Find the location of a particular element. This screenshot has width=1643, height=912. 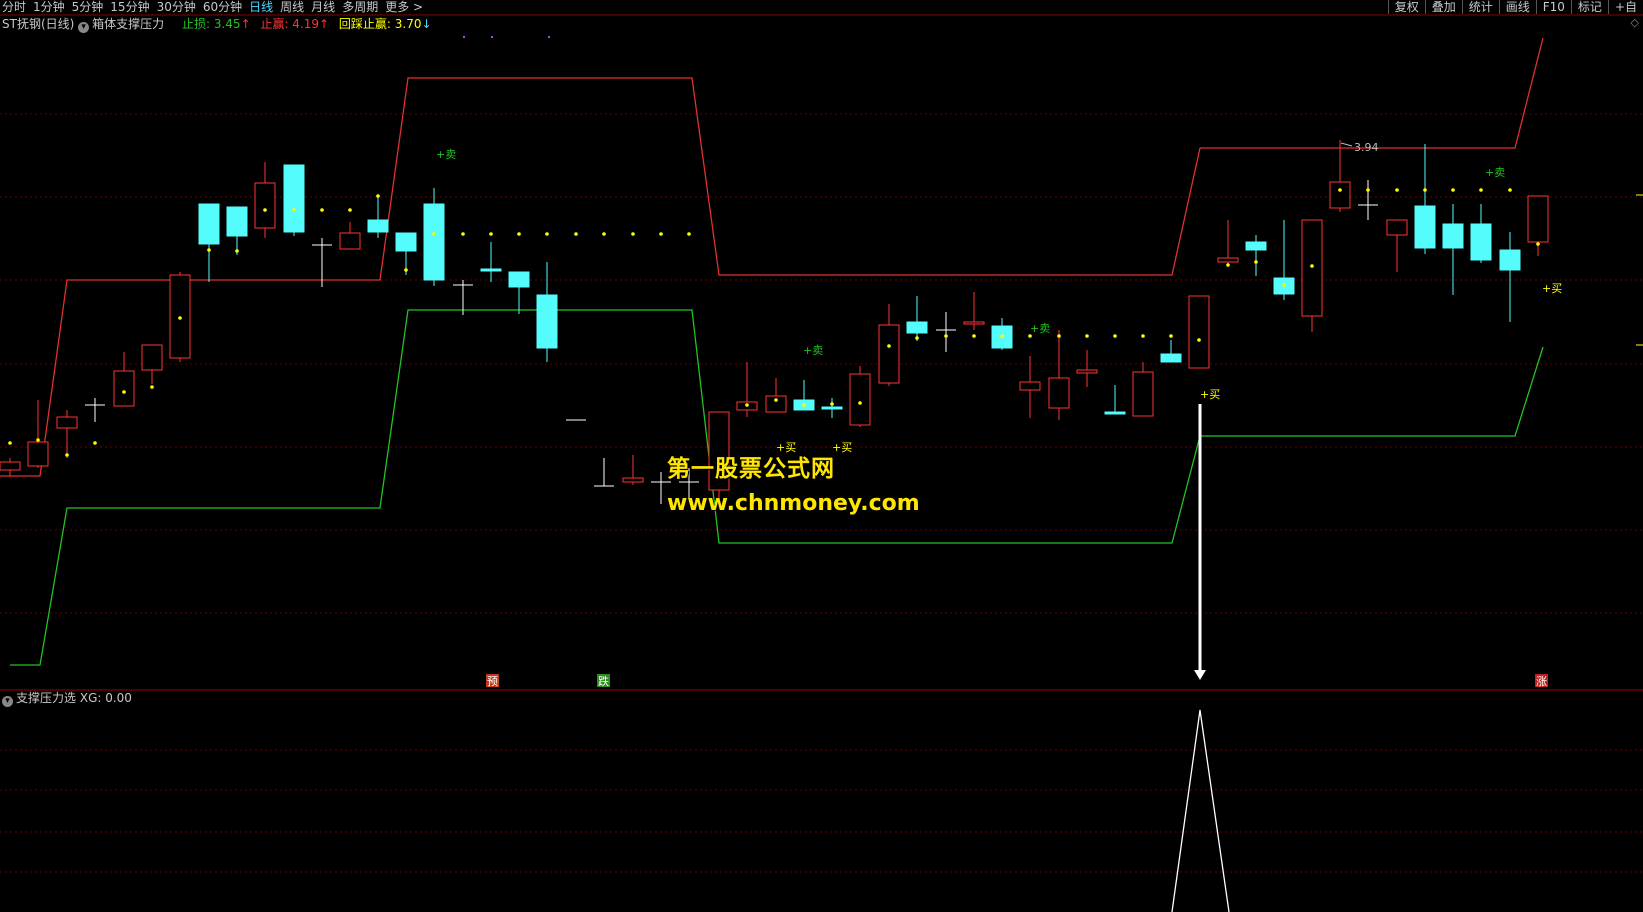

sell-label-0: +卖 is located at coordinates (446, 154).